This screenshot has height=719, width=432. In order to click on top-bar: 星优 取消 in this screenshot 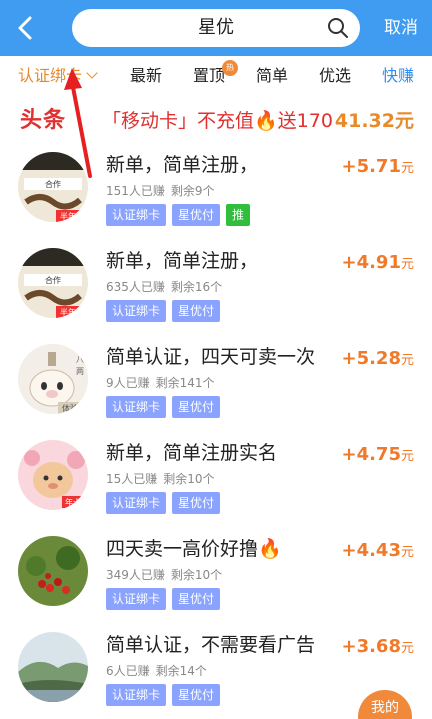, I will do `click(216, 28)`.